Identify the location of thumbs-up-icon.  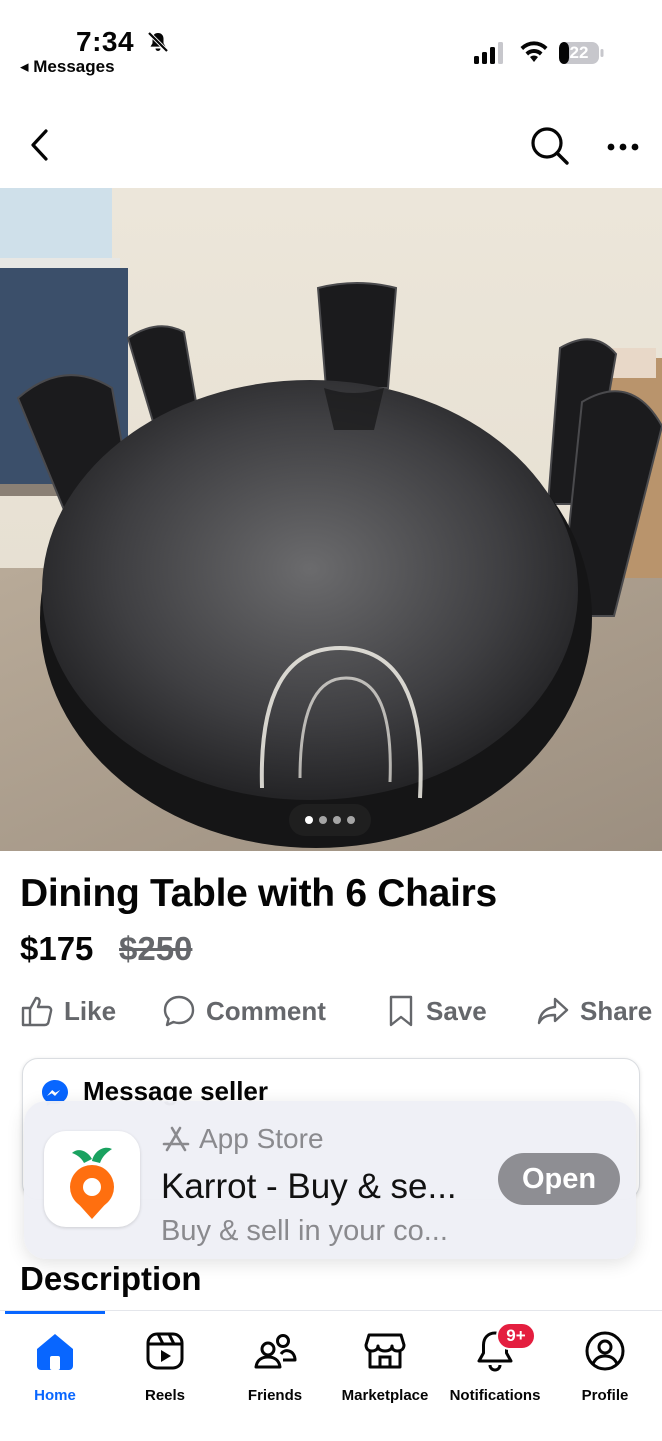
(37, 1011).